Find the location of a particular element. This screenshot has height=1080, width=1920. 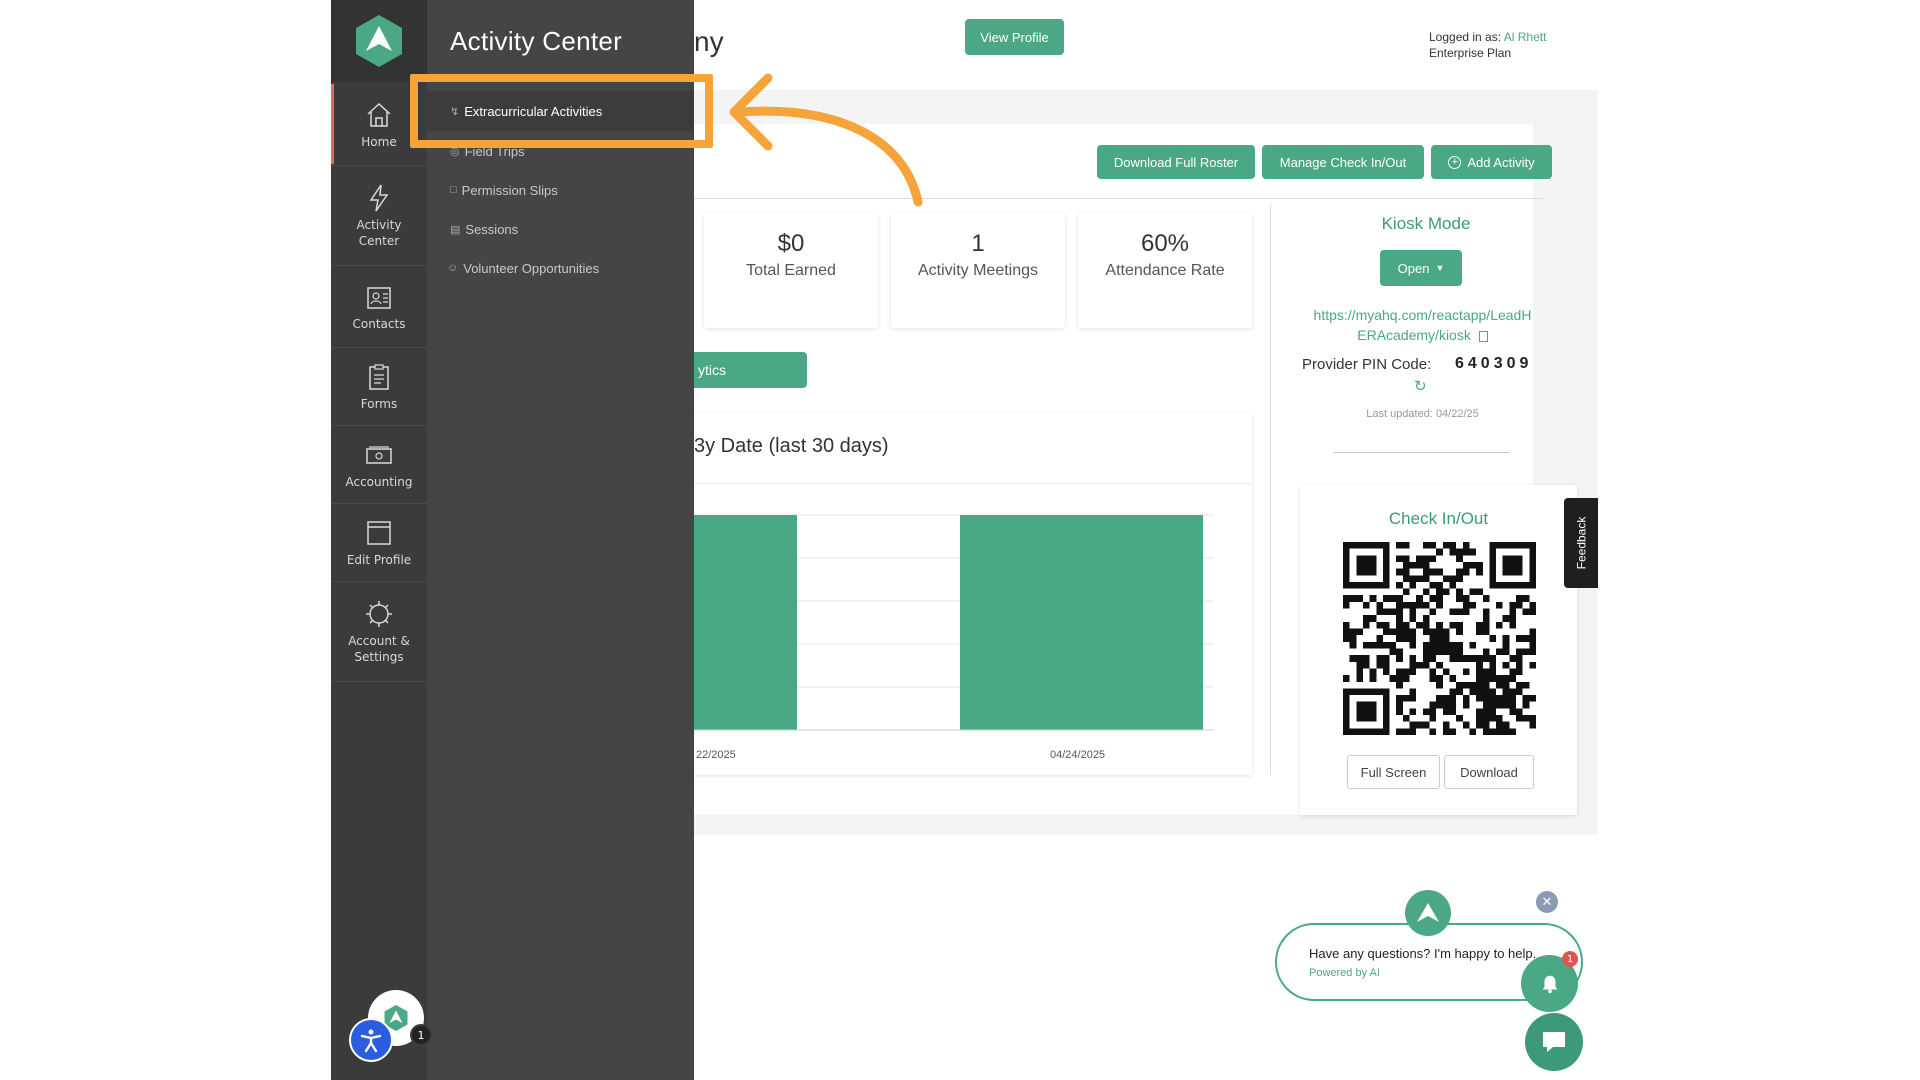

pin-value: 640309 is located at coordinates (1494, 363).